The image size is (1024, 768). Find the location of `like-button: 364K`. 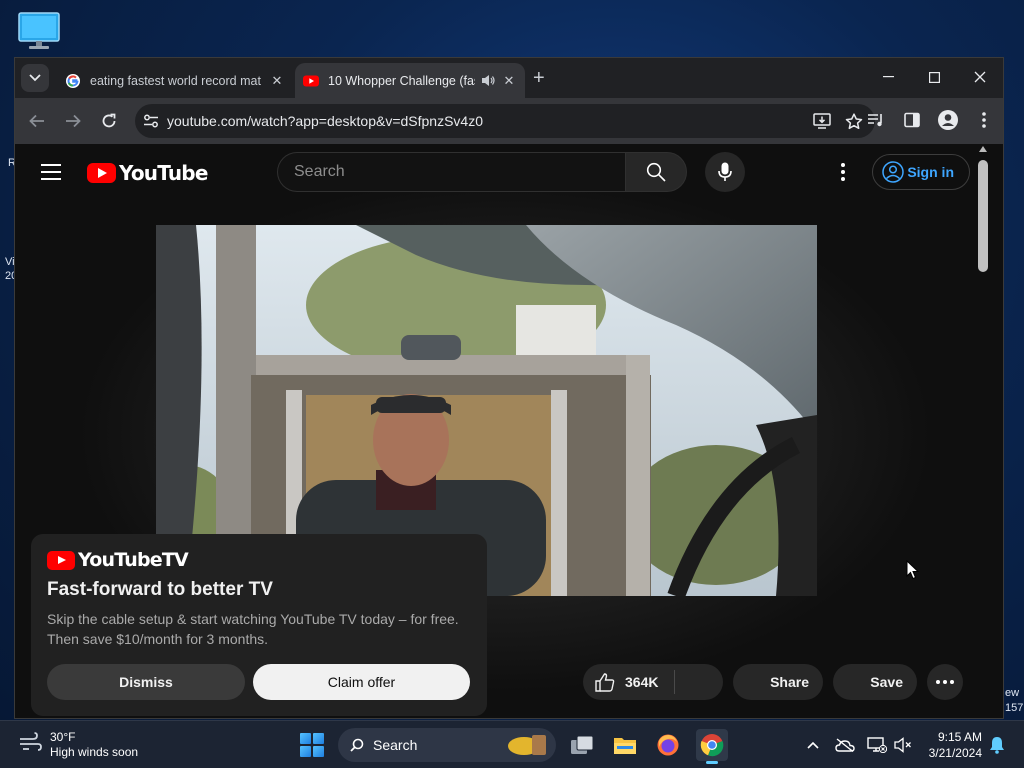

like-button: 364K is located at coordinates (653, 682).